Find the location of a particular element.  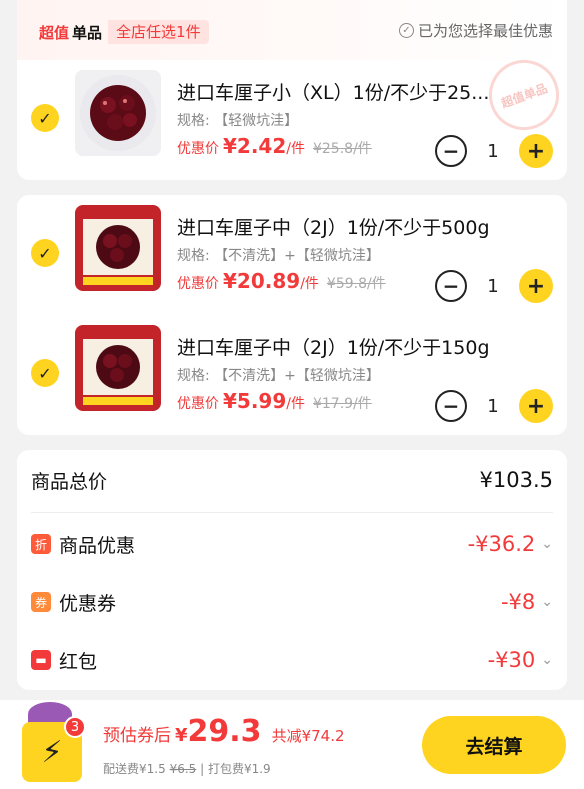

redpacket-amount: -¥30 is located at coordinates (511, 660).